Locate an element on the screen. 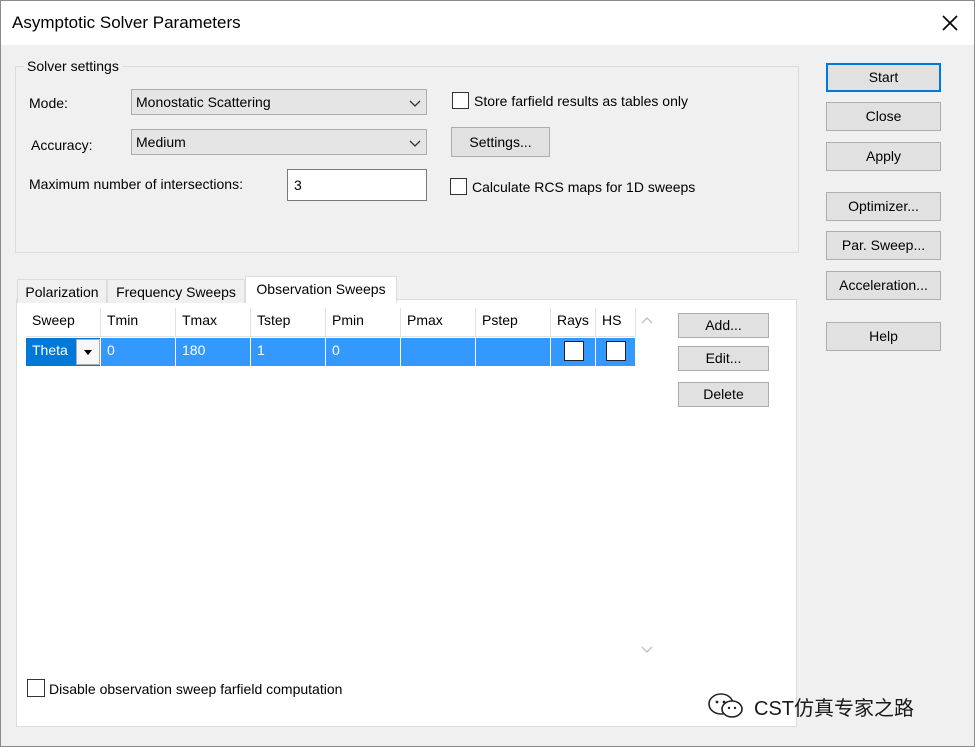  column-header-hs: HS is located at coordinates (616, 322).